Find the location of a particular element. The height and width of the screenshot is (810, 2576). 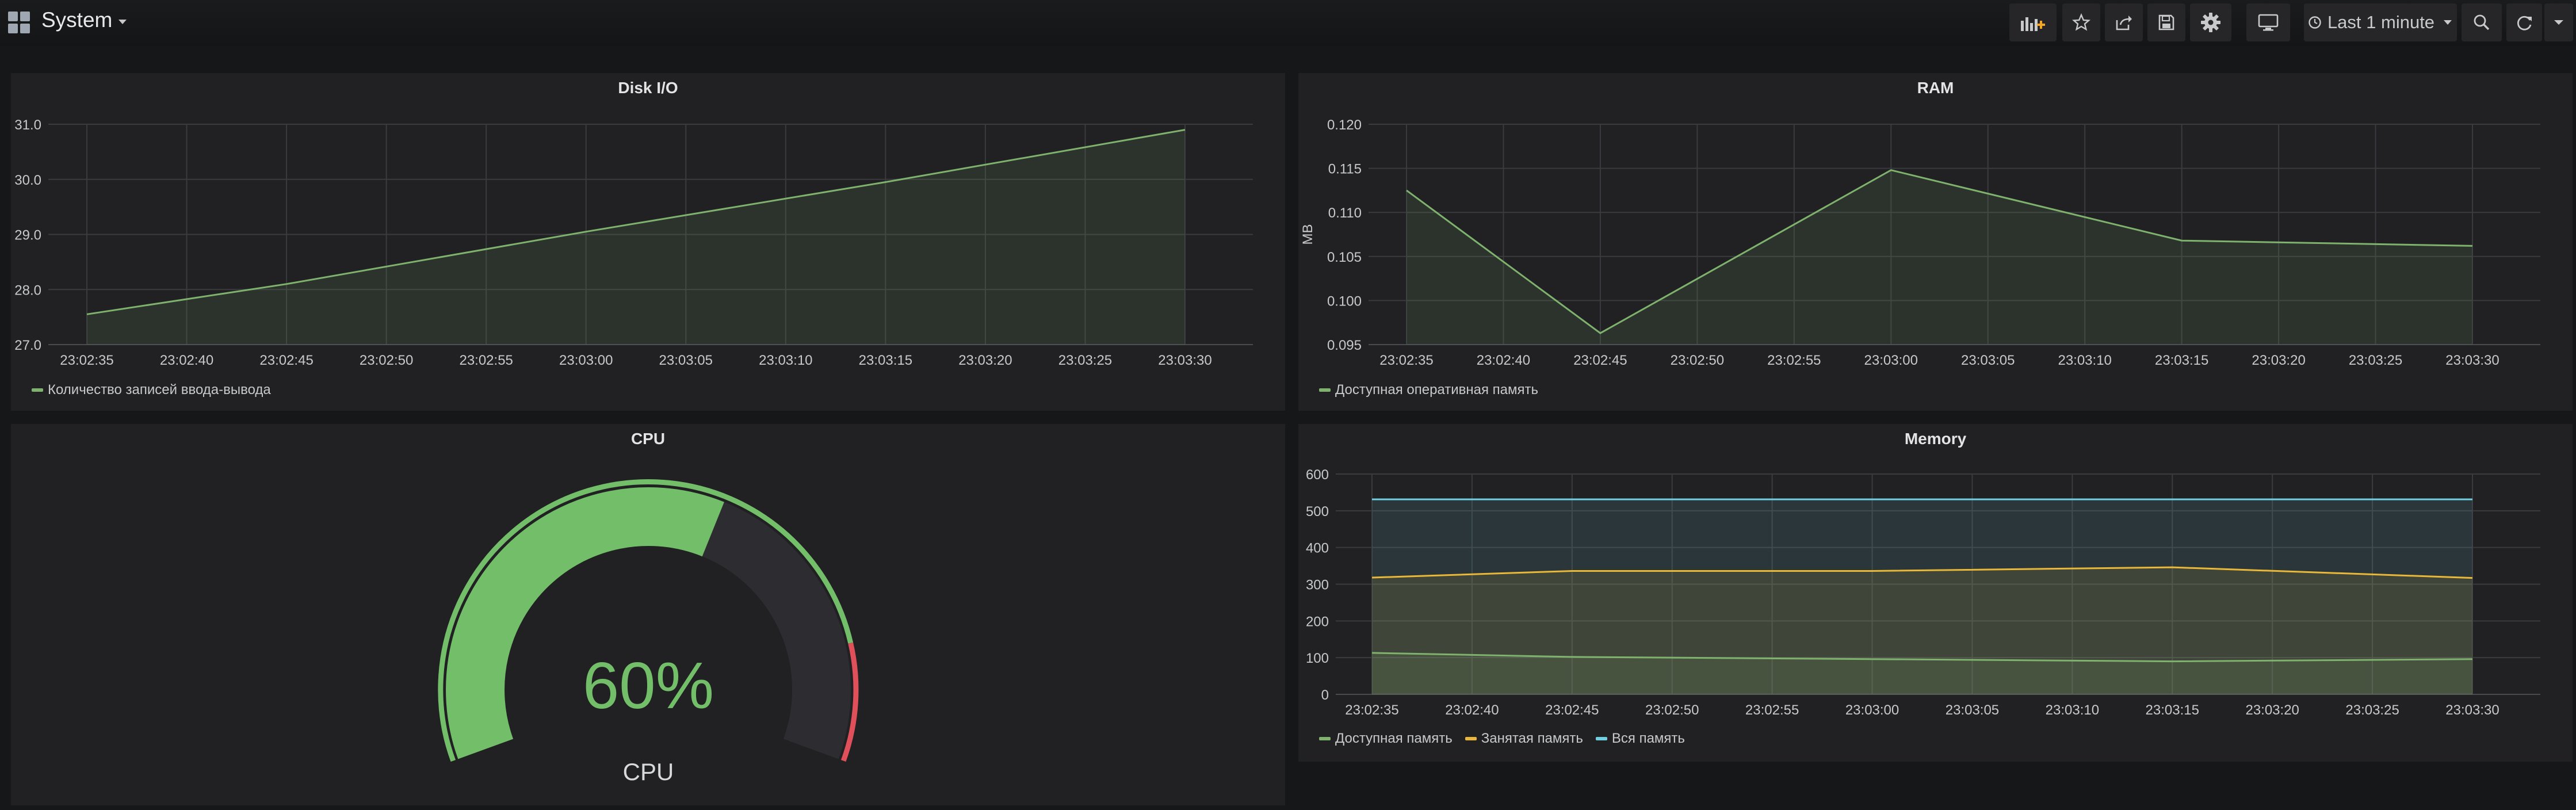

clock-icon is located at coordinates (2315, 23).